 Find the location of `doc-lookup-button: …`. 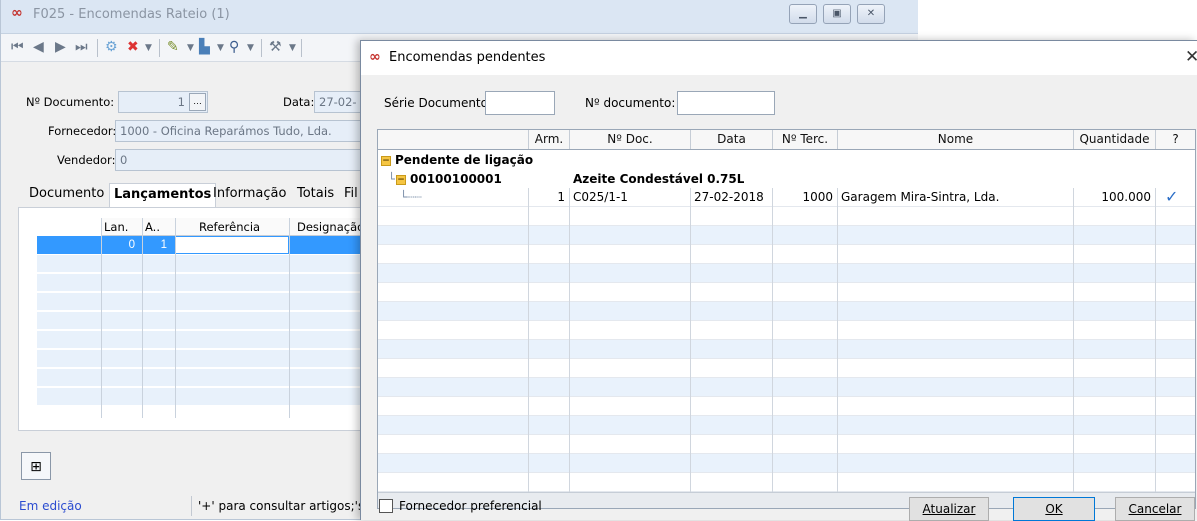

doc-lookup-button: … is located at coordinates (197, 102).